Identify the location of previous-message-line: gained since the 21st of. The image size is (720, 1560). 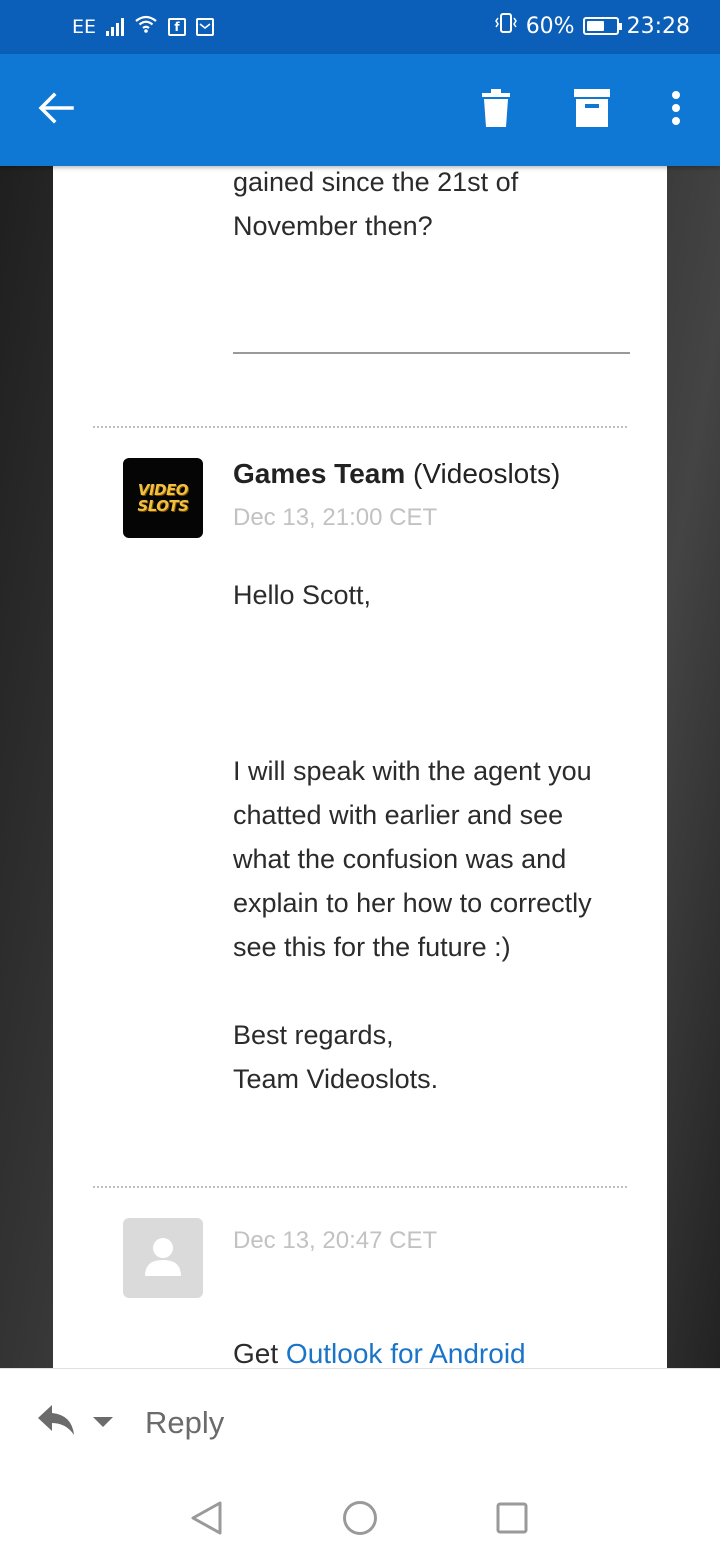
(376, 182).